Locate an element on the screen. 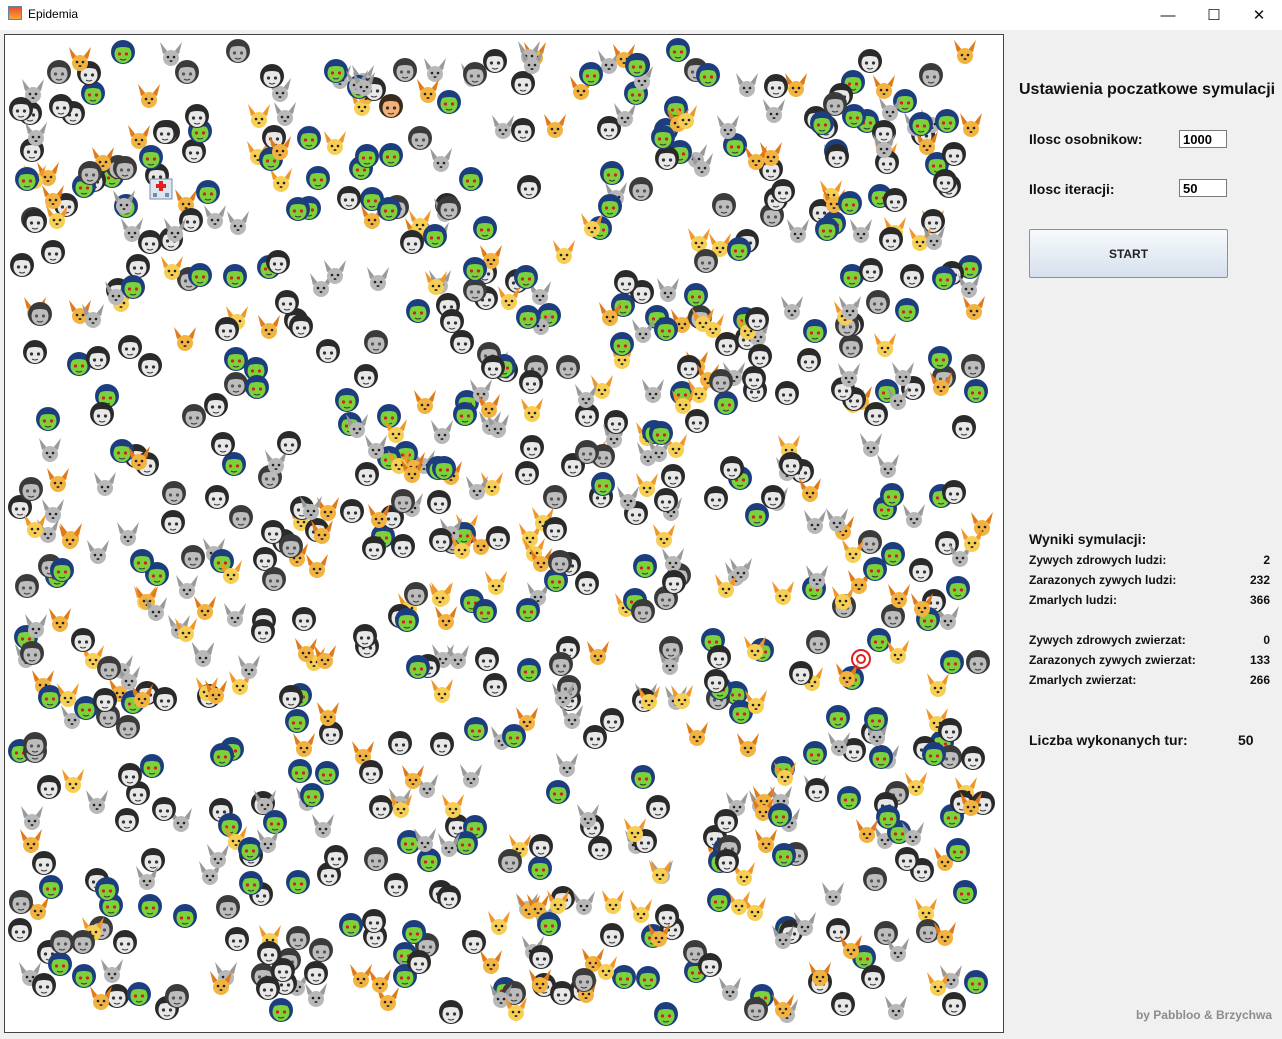  healthy-animals-value: 0 is located at coordinates (1266, 640).